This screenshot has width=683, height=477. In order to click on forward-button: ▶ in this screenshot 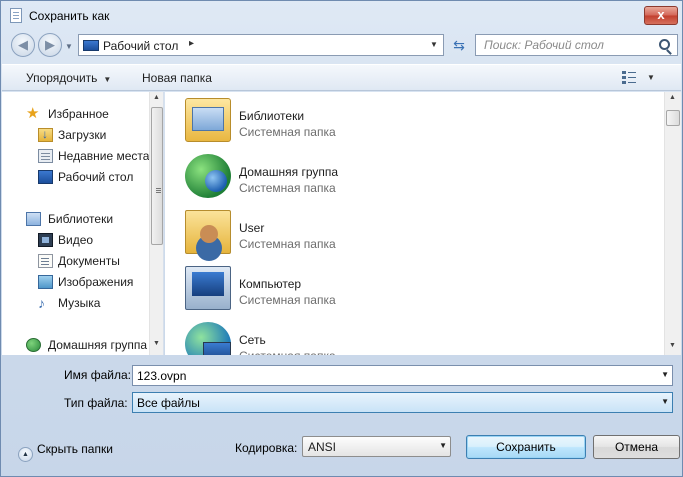, I will do `click(50, 45)`.